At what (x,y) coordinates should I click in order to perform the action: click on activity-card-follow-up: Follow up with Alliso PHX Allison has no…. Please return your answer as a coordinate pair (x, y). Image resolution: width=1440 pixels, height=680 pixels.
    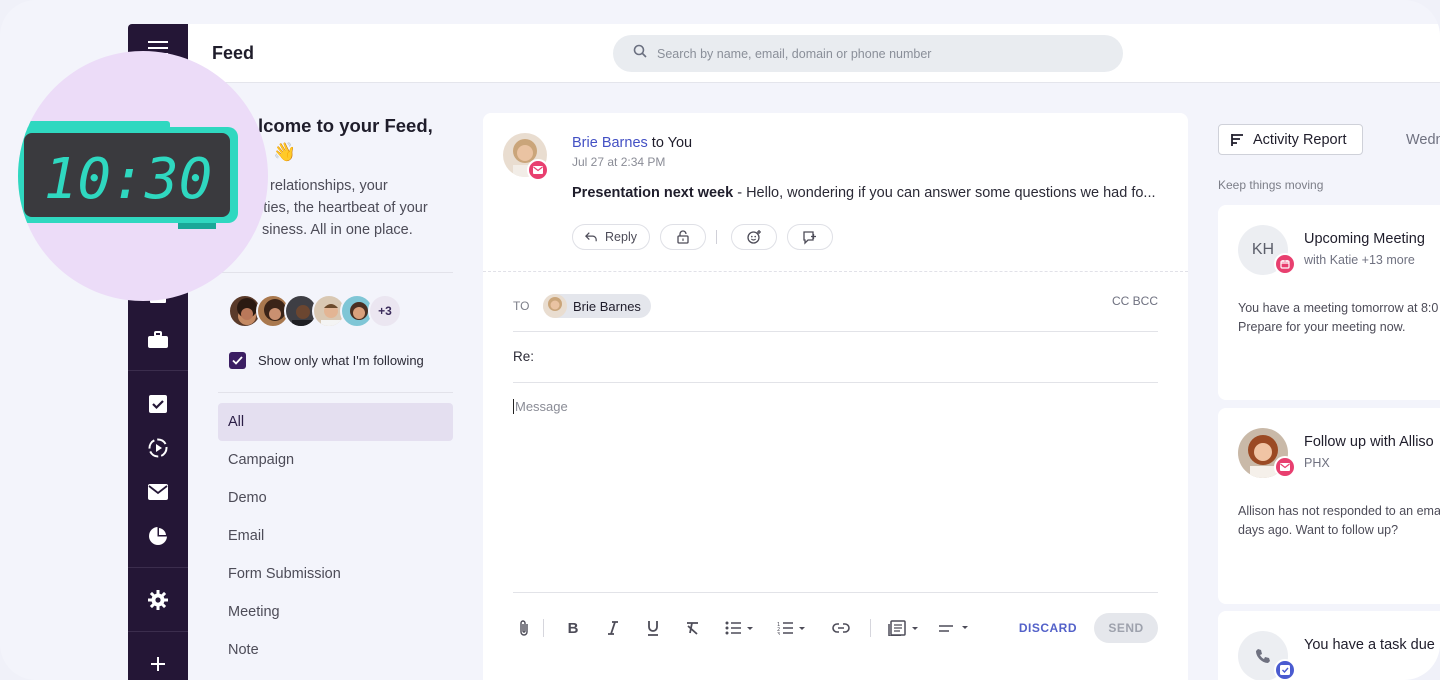
    Looking at the image, I should click on (1329, 506).